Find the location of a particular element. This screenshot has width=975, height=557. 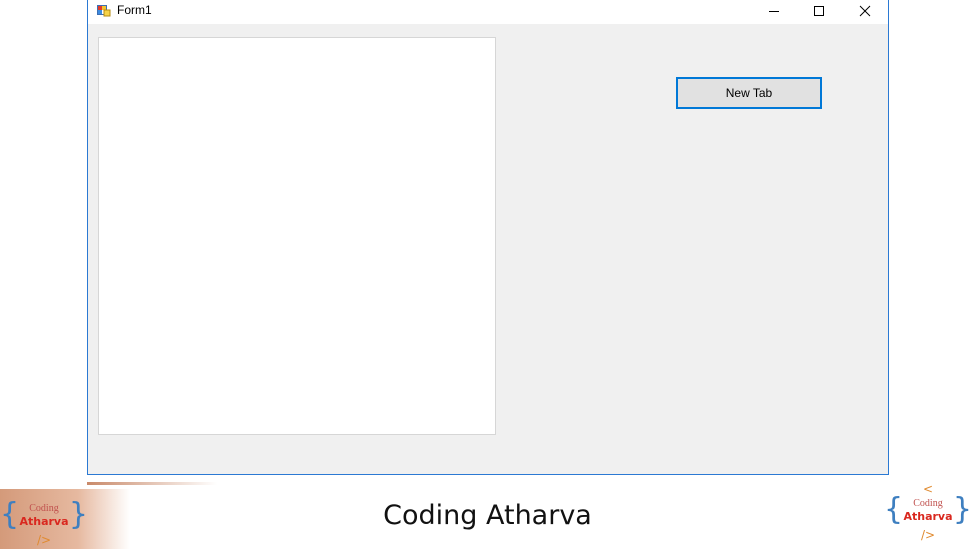

close-icon is located at coordinates (865, 11).